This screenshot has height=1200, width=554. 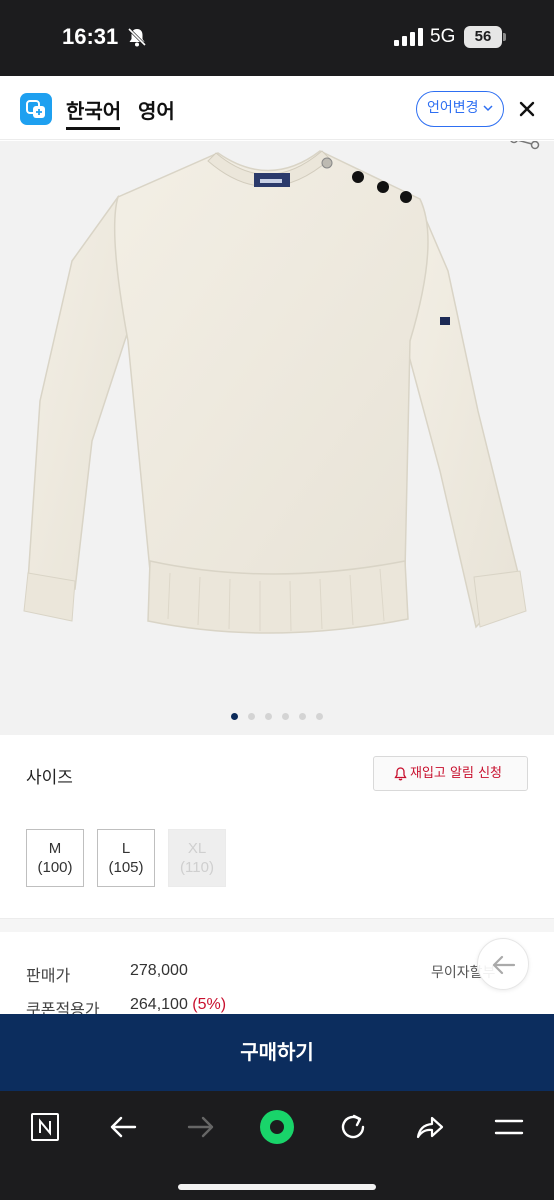 What do you see at coordinates (55, 867) in the screenshot?
I see `size-value: (100)` at bounding box center [55, 867].